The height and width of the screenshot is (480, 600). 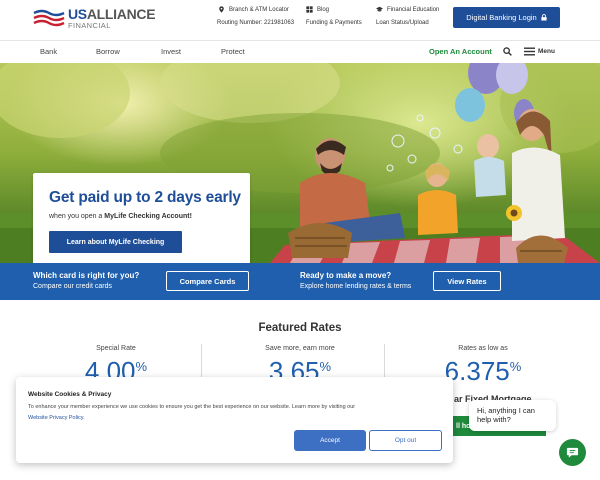 What do you see at coordinates (402, 23) in the screenshot?
I see `loan-status-link: Loan Status/Upload` at bounding box center [402, 23].